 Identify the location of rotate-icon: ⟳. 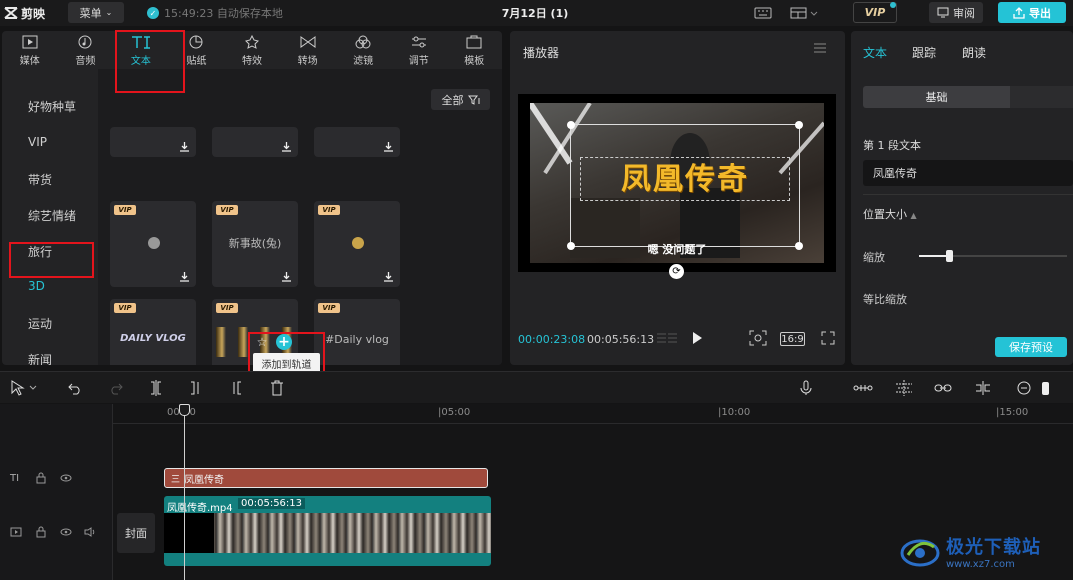
(676, 271).